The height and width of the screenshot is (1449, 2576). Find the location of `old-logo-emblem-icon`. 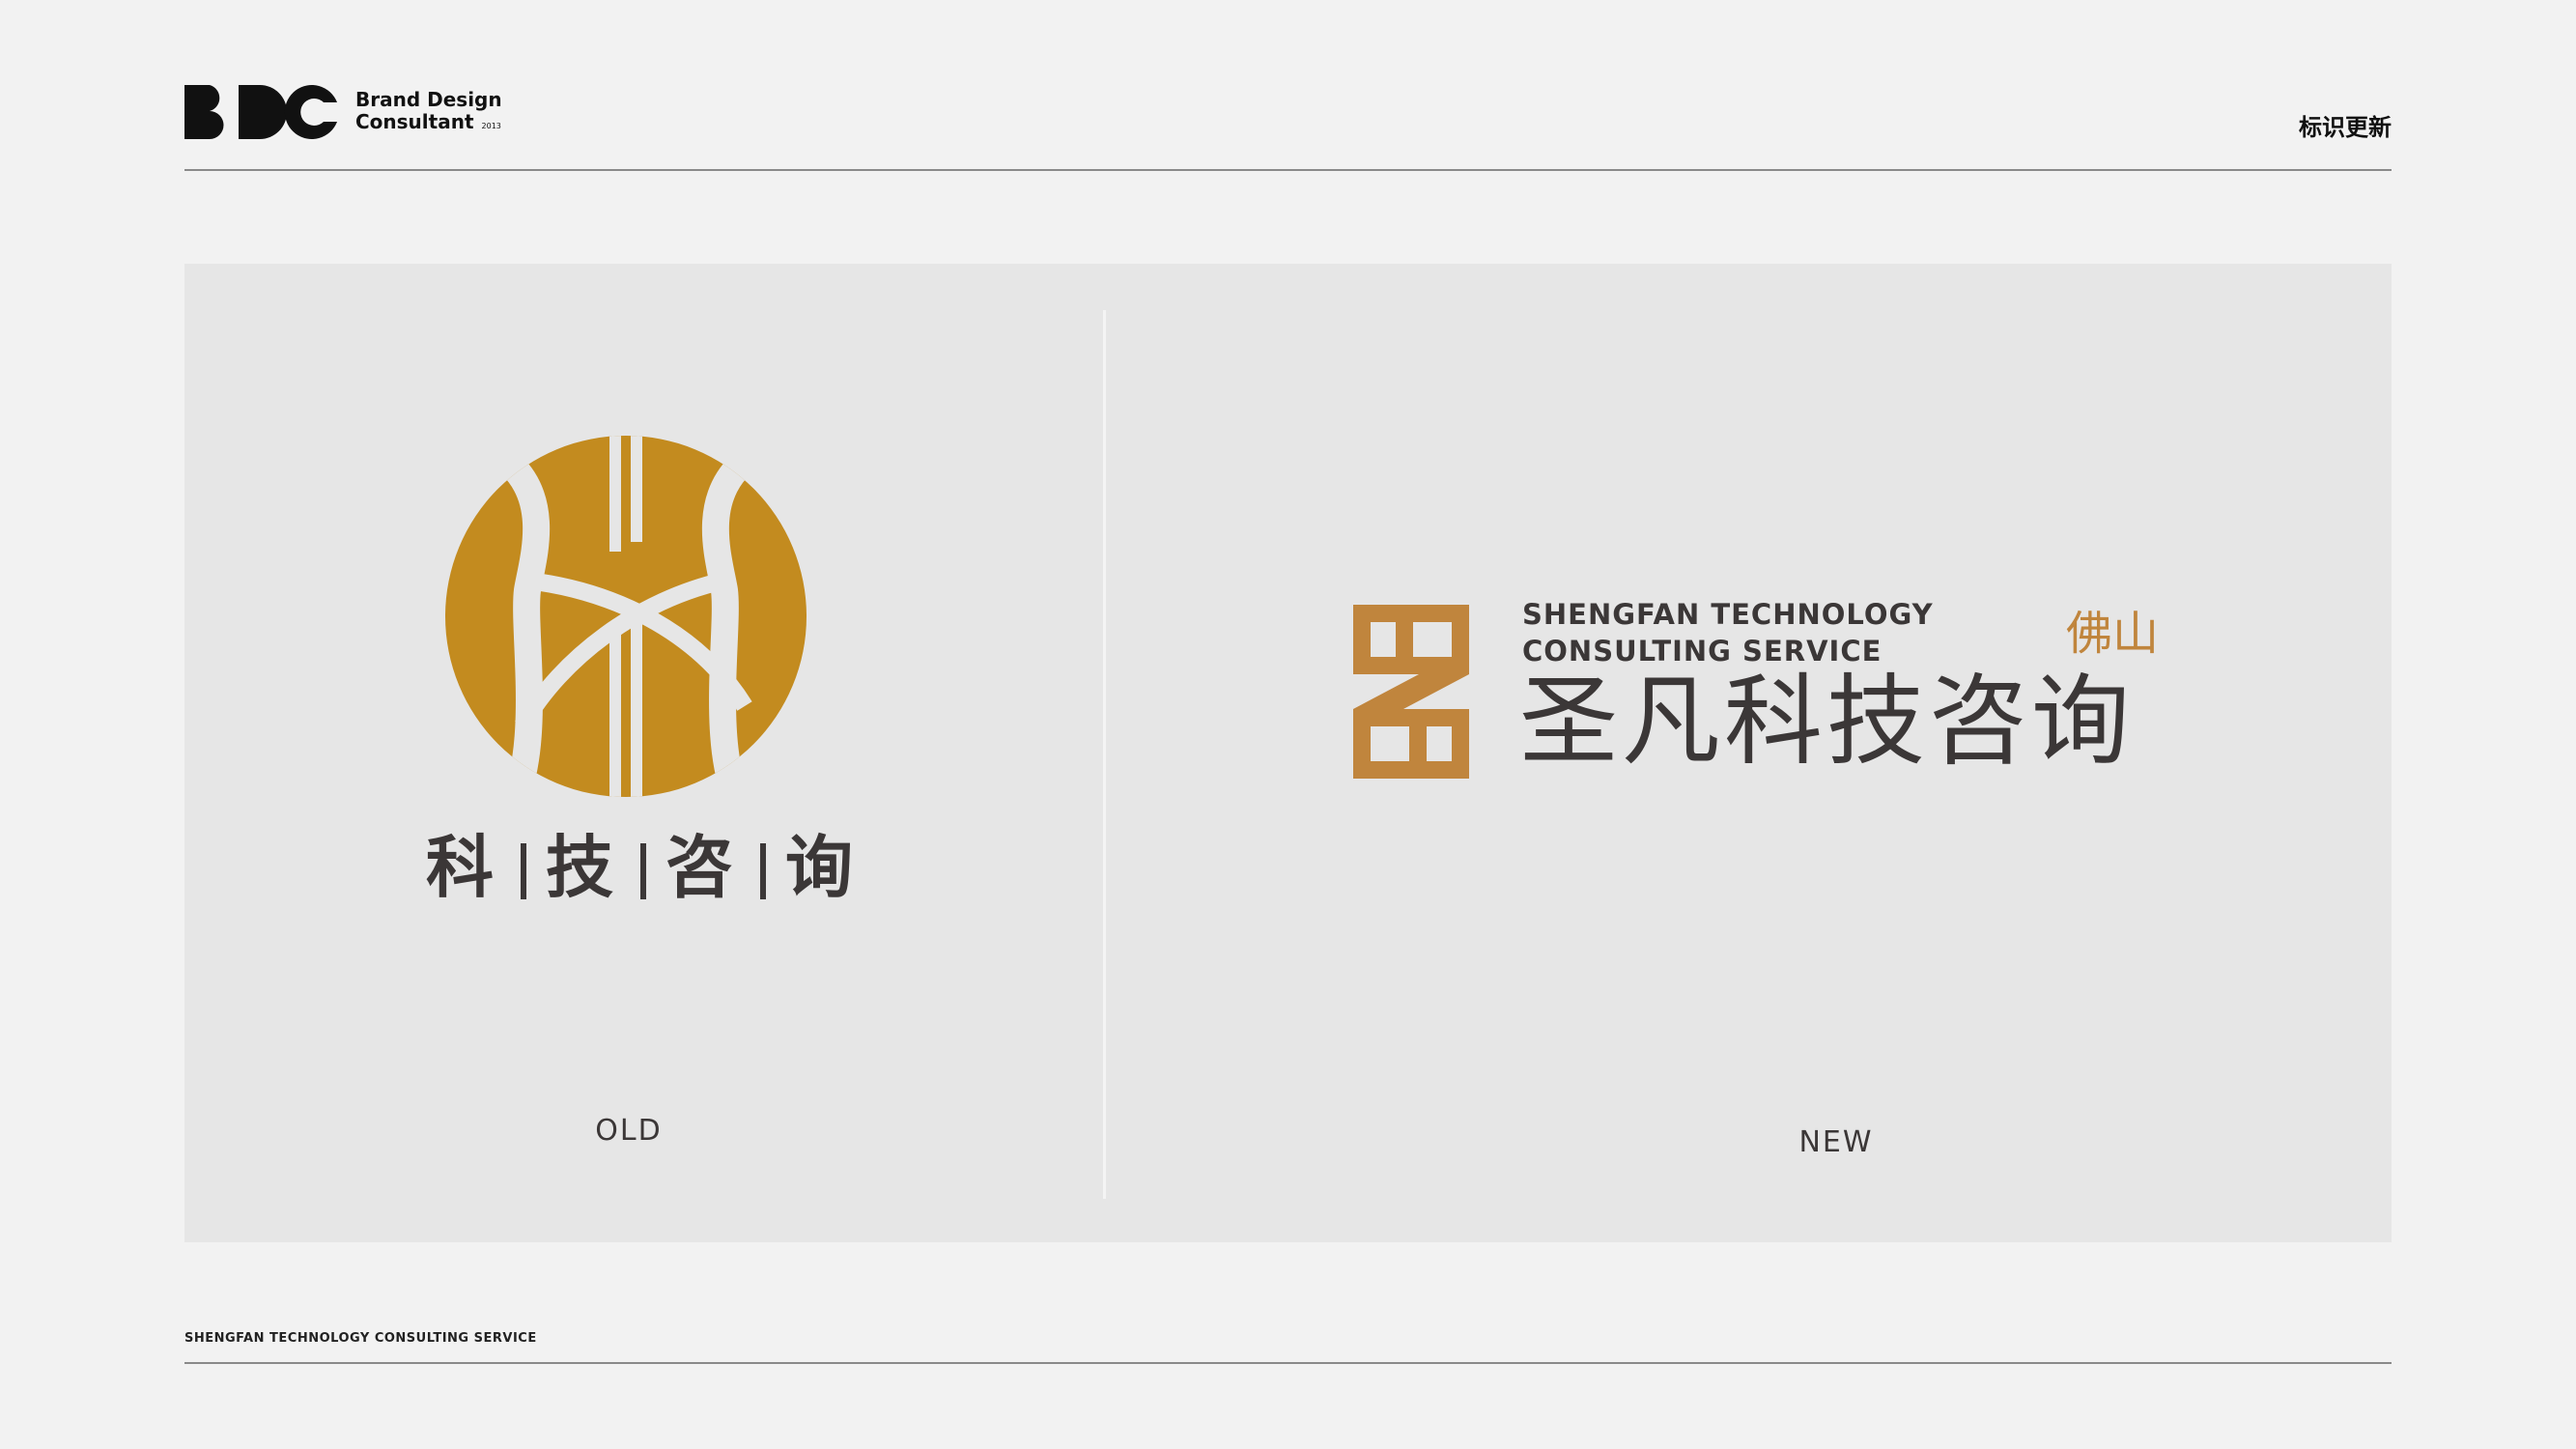

old-logo-emblem-icon is located at coordinates (626, 616).